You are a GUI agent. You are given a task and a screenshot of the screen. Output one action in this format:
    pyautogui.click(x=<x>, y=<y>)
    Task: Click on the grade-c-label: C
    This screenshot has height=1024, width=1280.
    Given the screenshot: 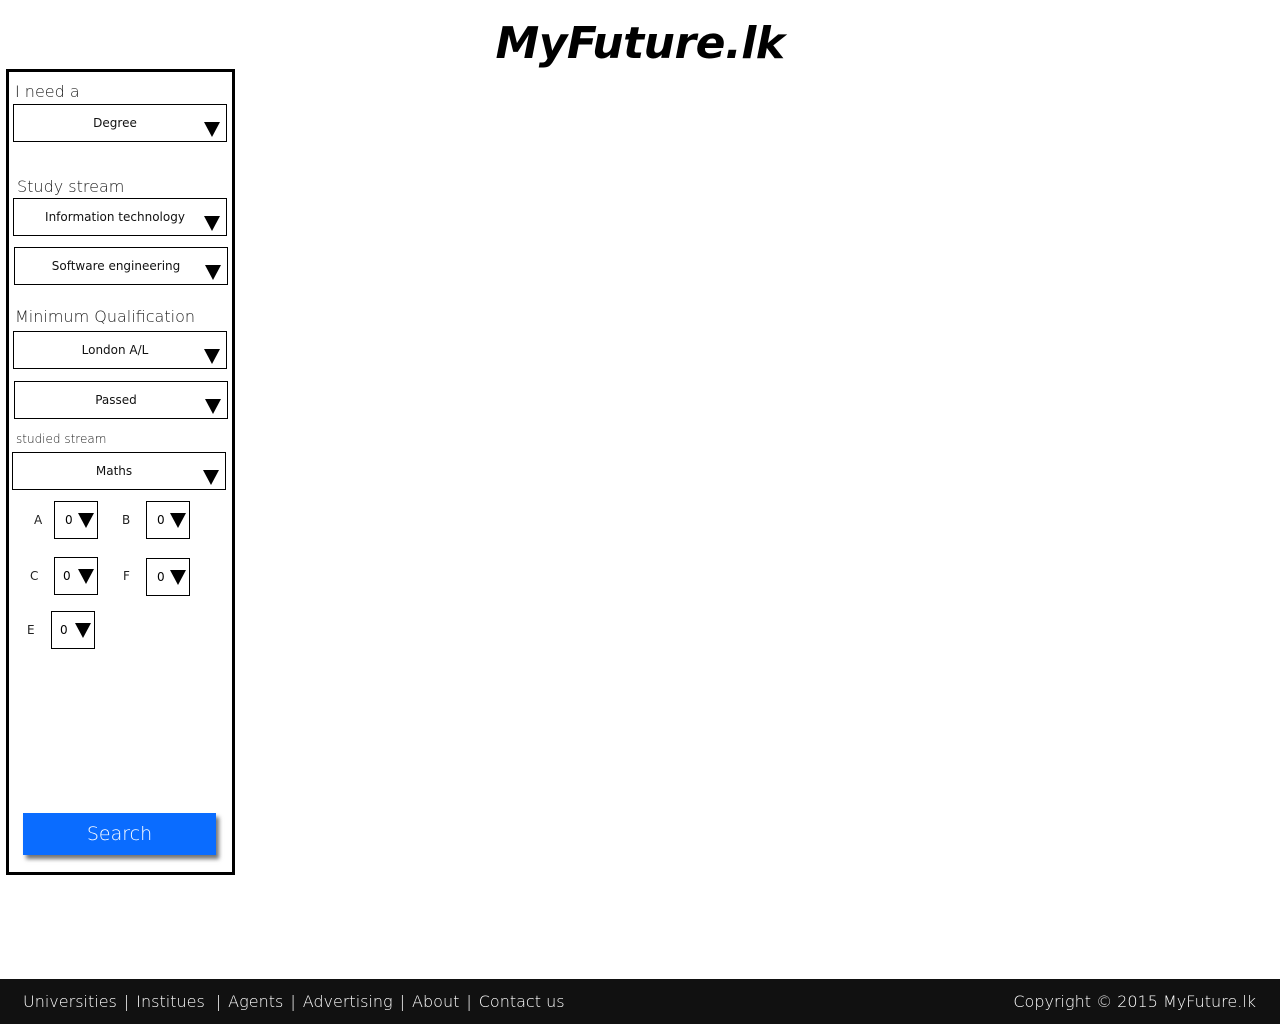 What is the action you would take?
    pyautogui.click(x=34, y=576)
    